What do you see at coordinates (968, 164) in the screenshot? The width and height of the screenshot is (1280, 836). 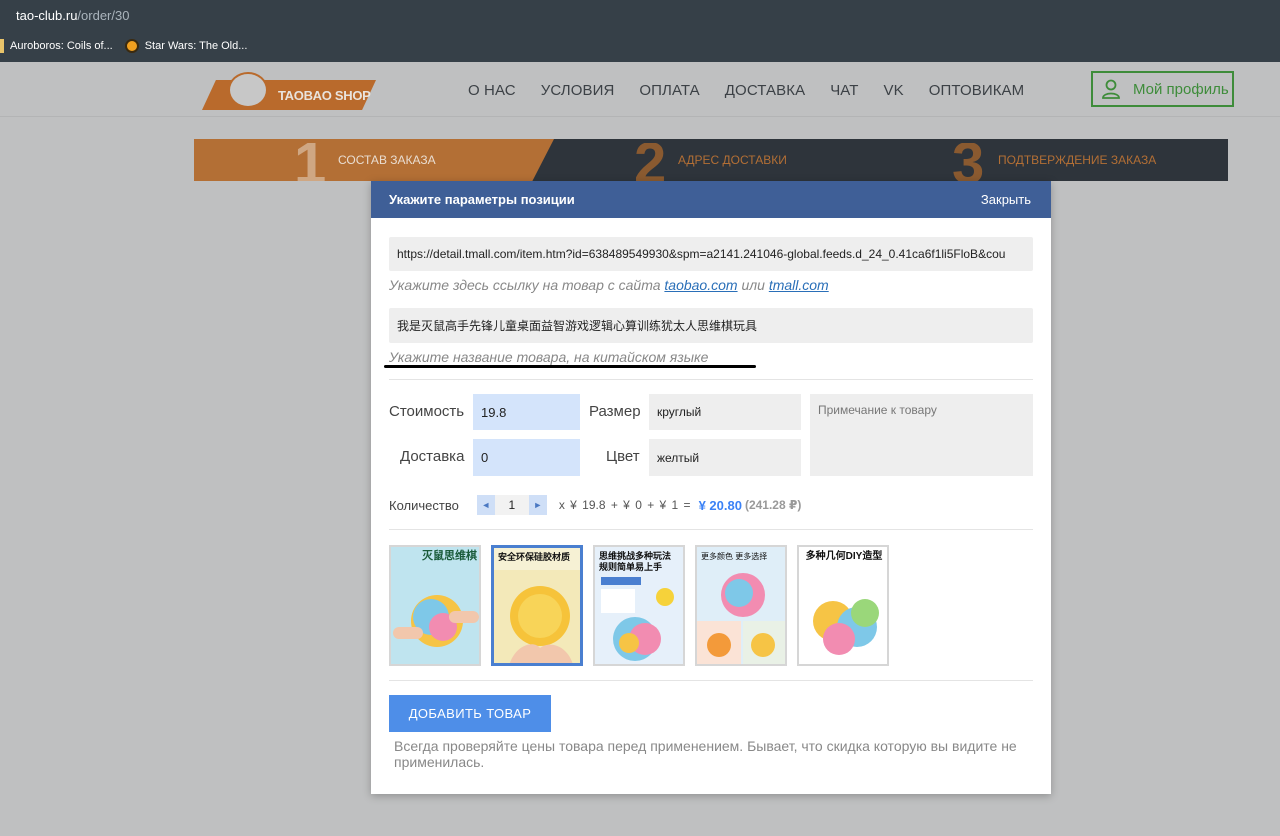 I see `step-3-number: 3` at bounding box center [968, 164].